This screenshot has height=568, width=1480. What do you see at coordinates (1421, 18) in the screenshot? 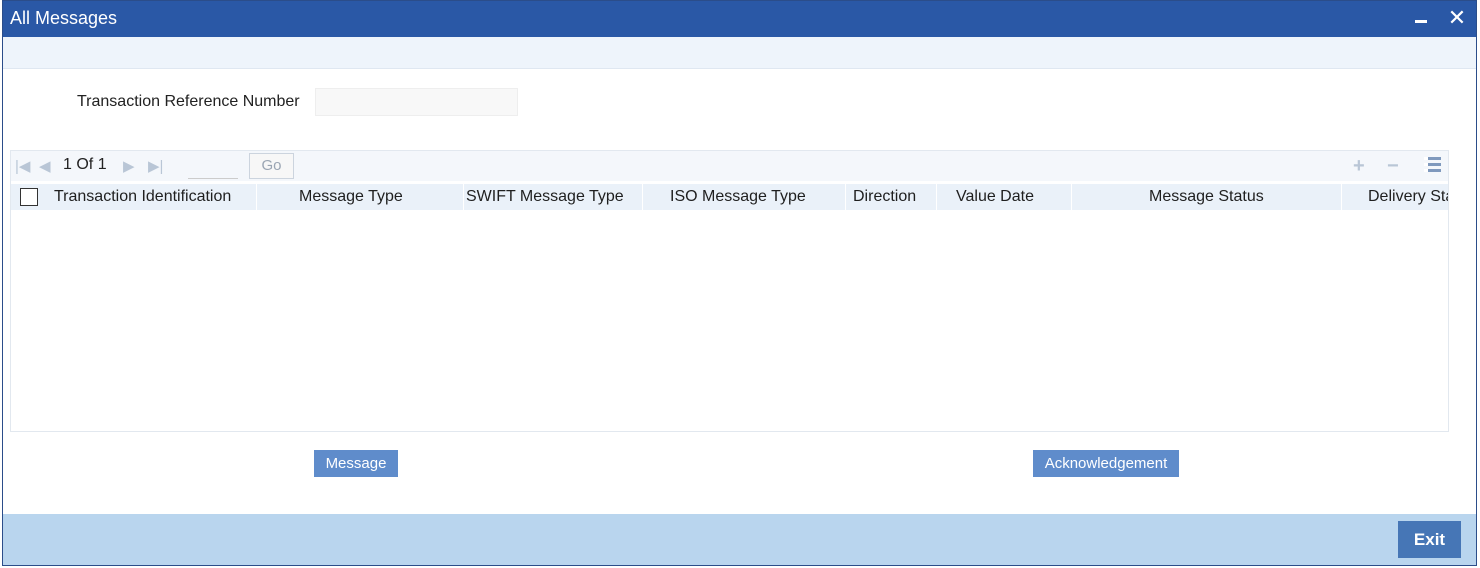
I see `minimize-icon` at bounding box center [1421, 18].